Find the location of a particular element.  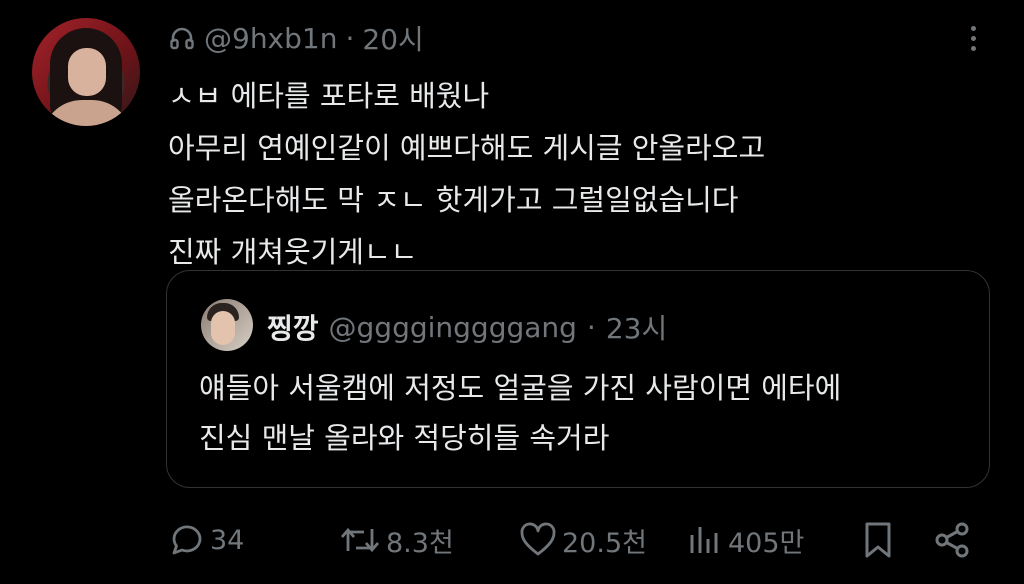

quoted-author-name: 찡깡 is located at coordinates (293, 327).